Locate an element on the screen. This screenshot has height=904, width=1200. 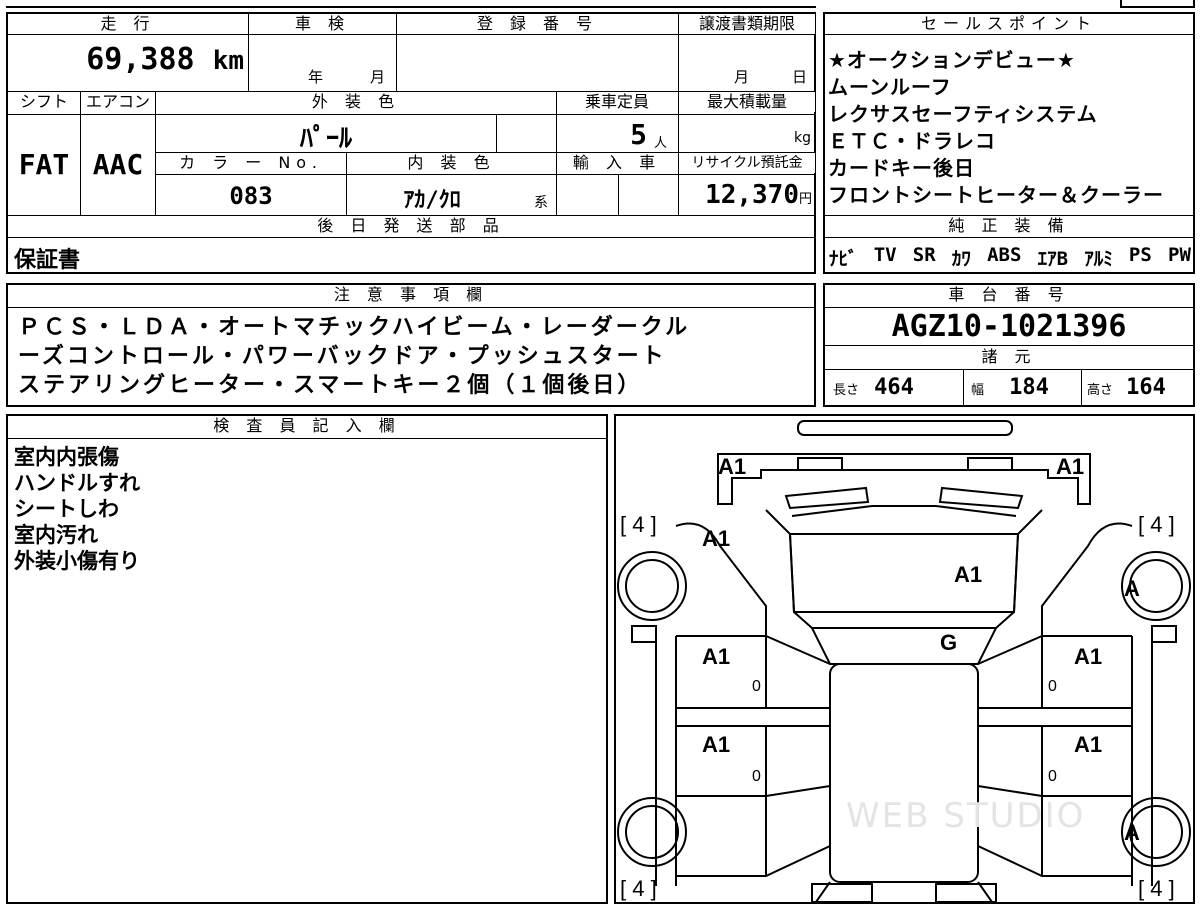
spec-height: 高さ 164 is located at coordinates (1126, 387).